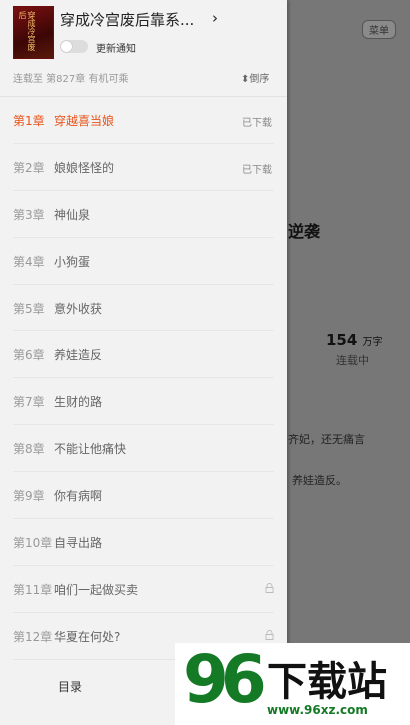 This screenshot has height=725, width=410. Describe the element at coordinates (29, 121) in the screenshot. I see `chapter-number: 第1章` at that location.